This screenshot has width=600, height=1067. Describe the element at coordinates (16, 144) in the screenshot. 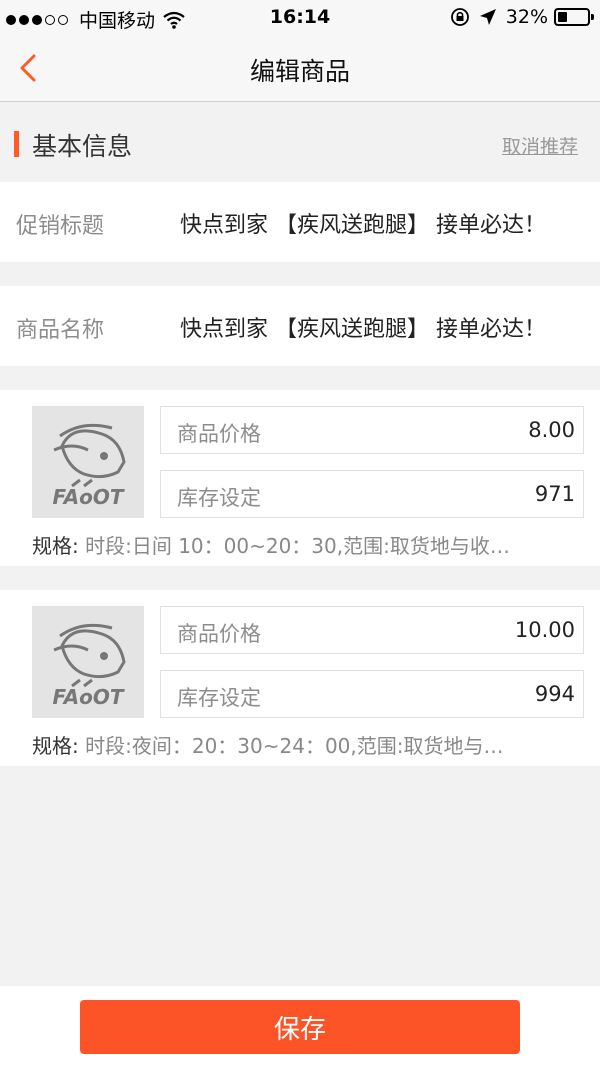

I see `section-marker` at that location.